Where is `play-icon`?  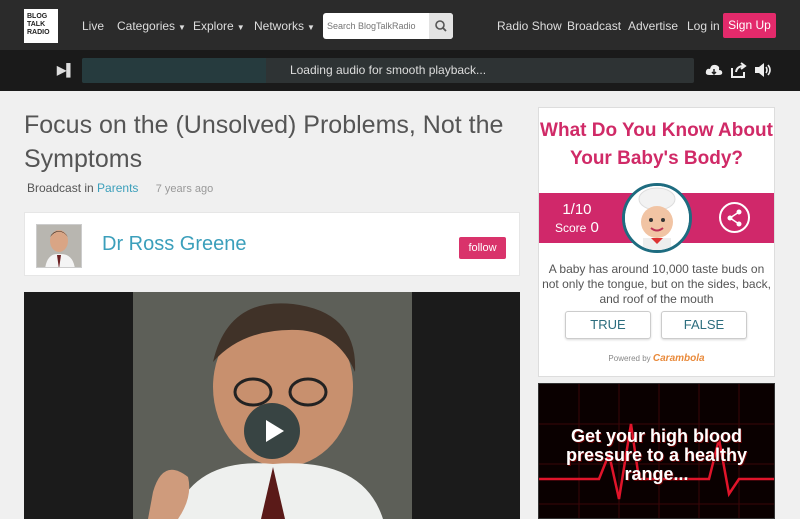 play-icon is located at coordinates (275, 431).